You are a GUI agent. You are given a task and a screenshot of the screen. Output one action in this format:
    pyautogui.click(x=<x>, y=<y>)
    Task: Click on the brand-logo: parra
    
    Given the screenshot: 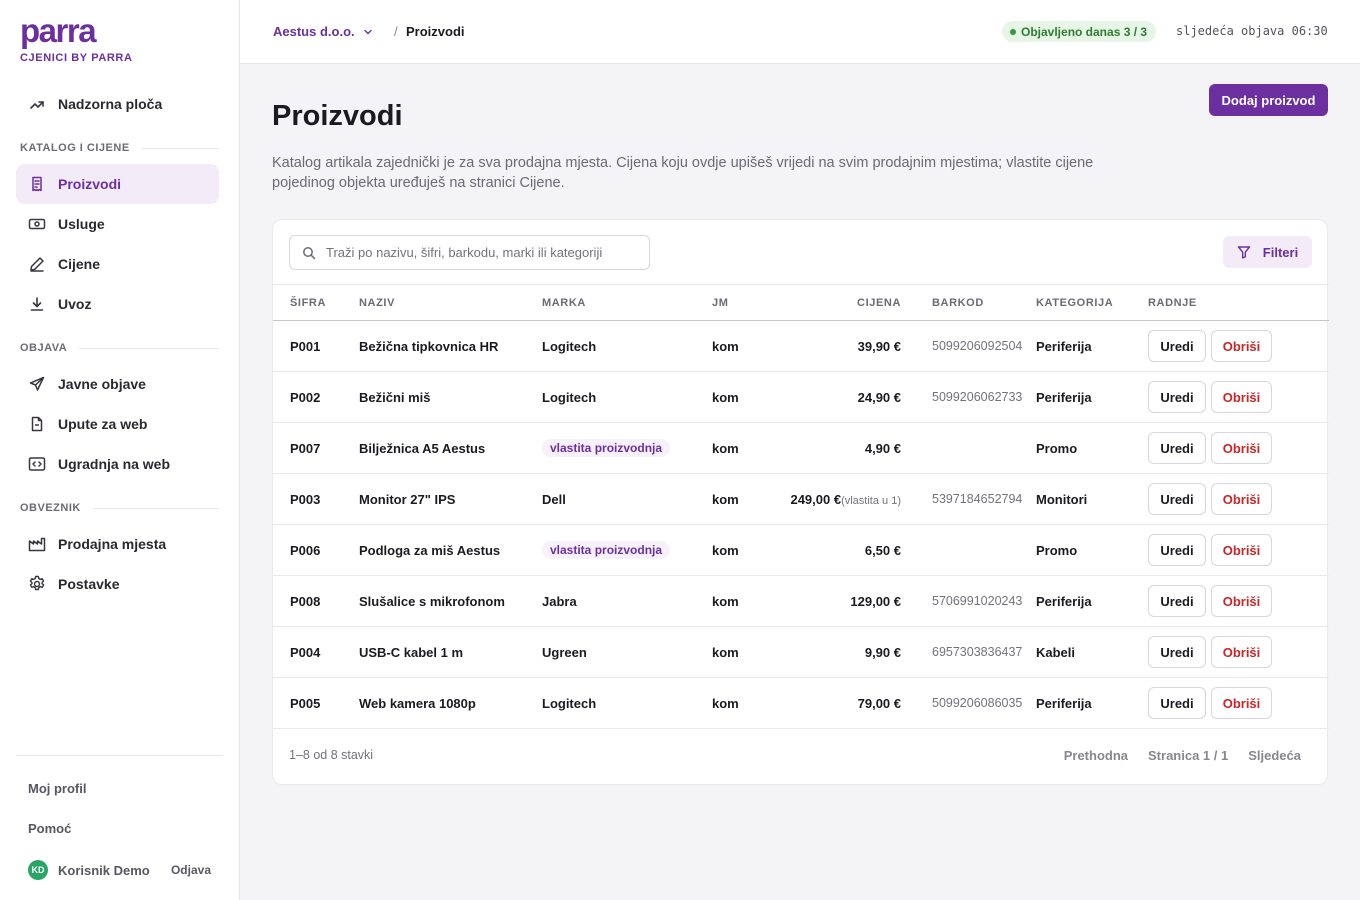 What is the action you would take?
    pyautogui.click(x=76, y=31)
    